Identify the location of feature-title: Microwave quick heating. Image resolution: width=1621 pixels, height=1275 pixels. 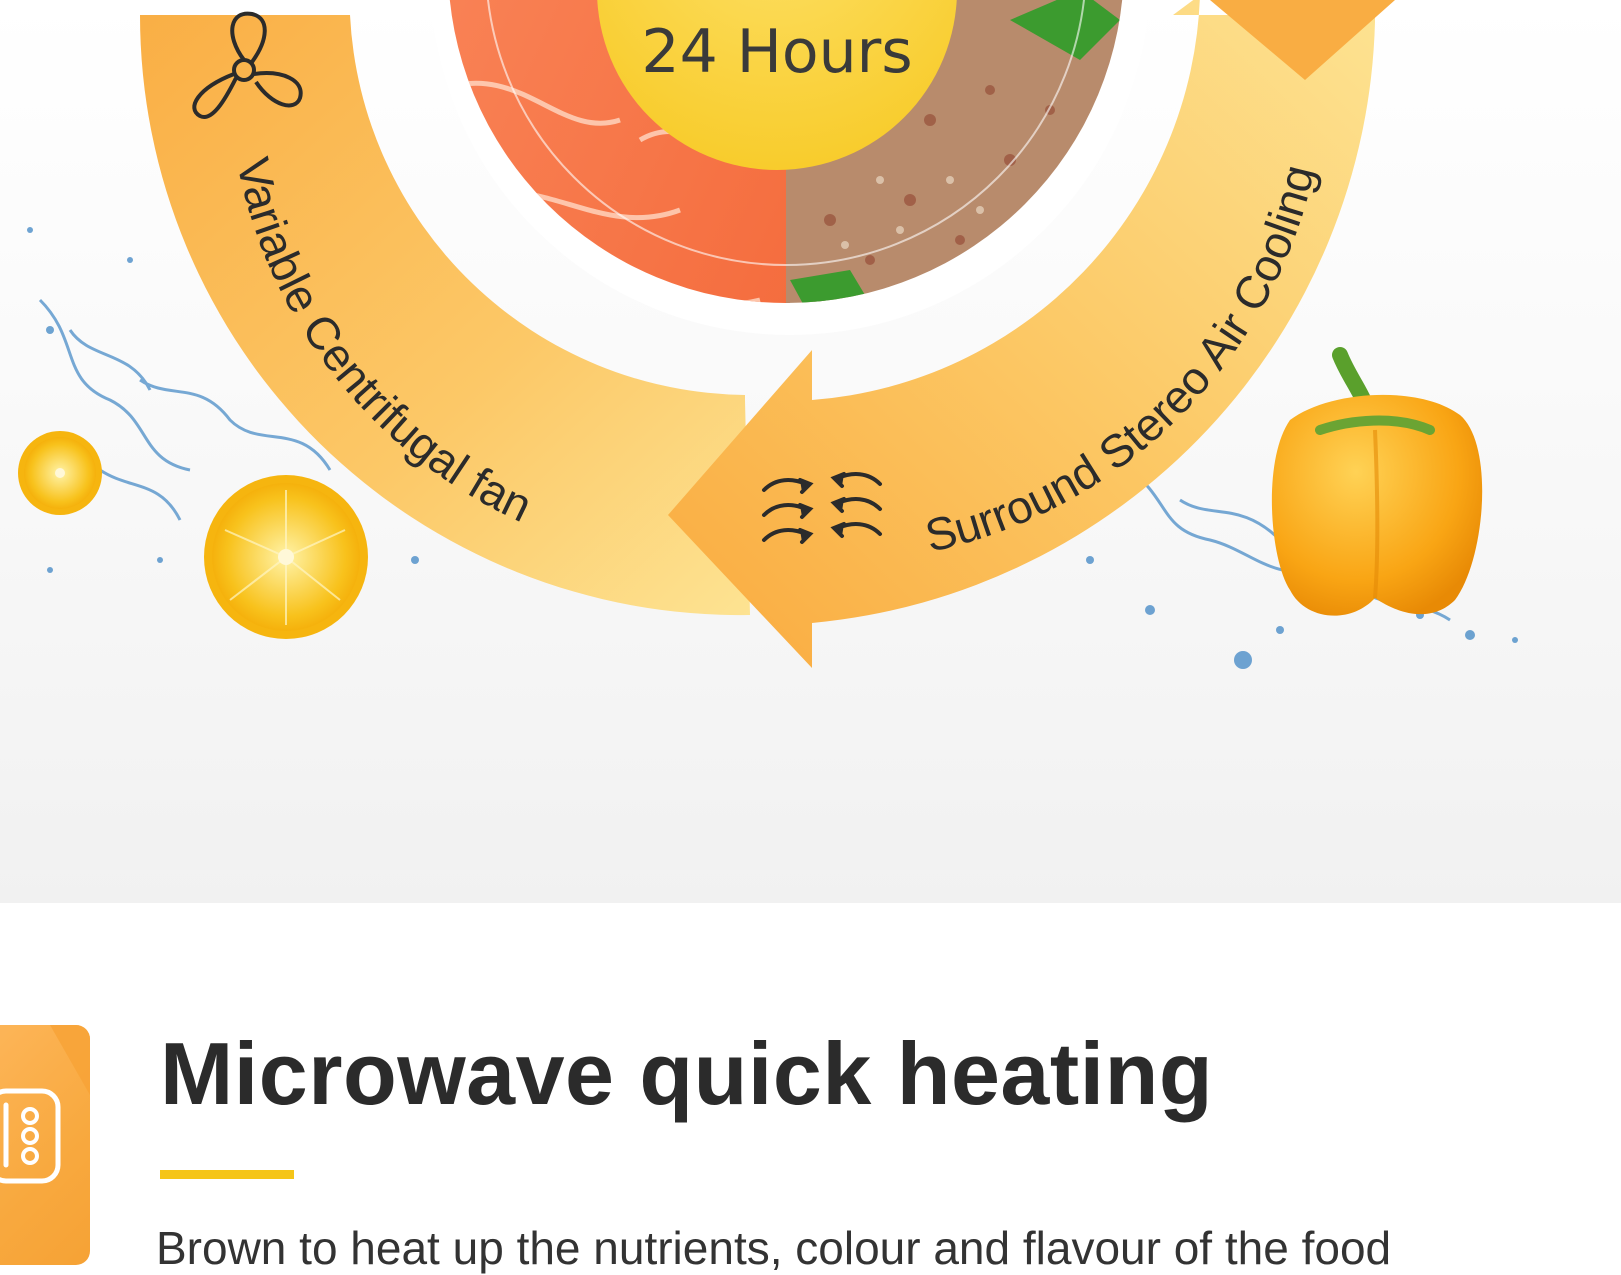
(687, 1073).